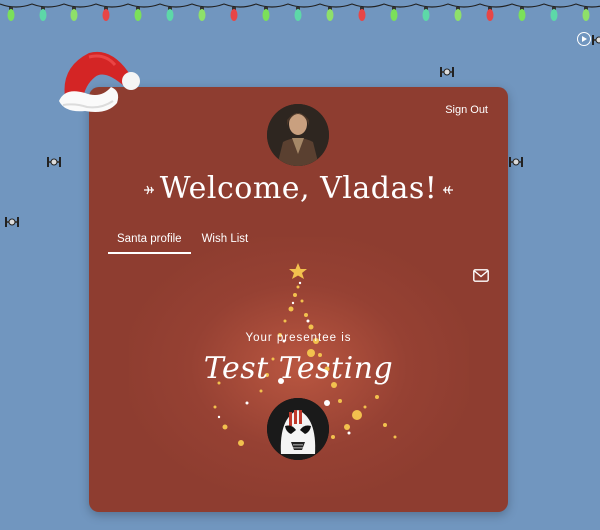 This screenshot has height=530, width=600. Describe the element at coordinates (481, 275) in the screenshot. I see `mail-icon` at that location.